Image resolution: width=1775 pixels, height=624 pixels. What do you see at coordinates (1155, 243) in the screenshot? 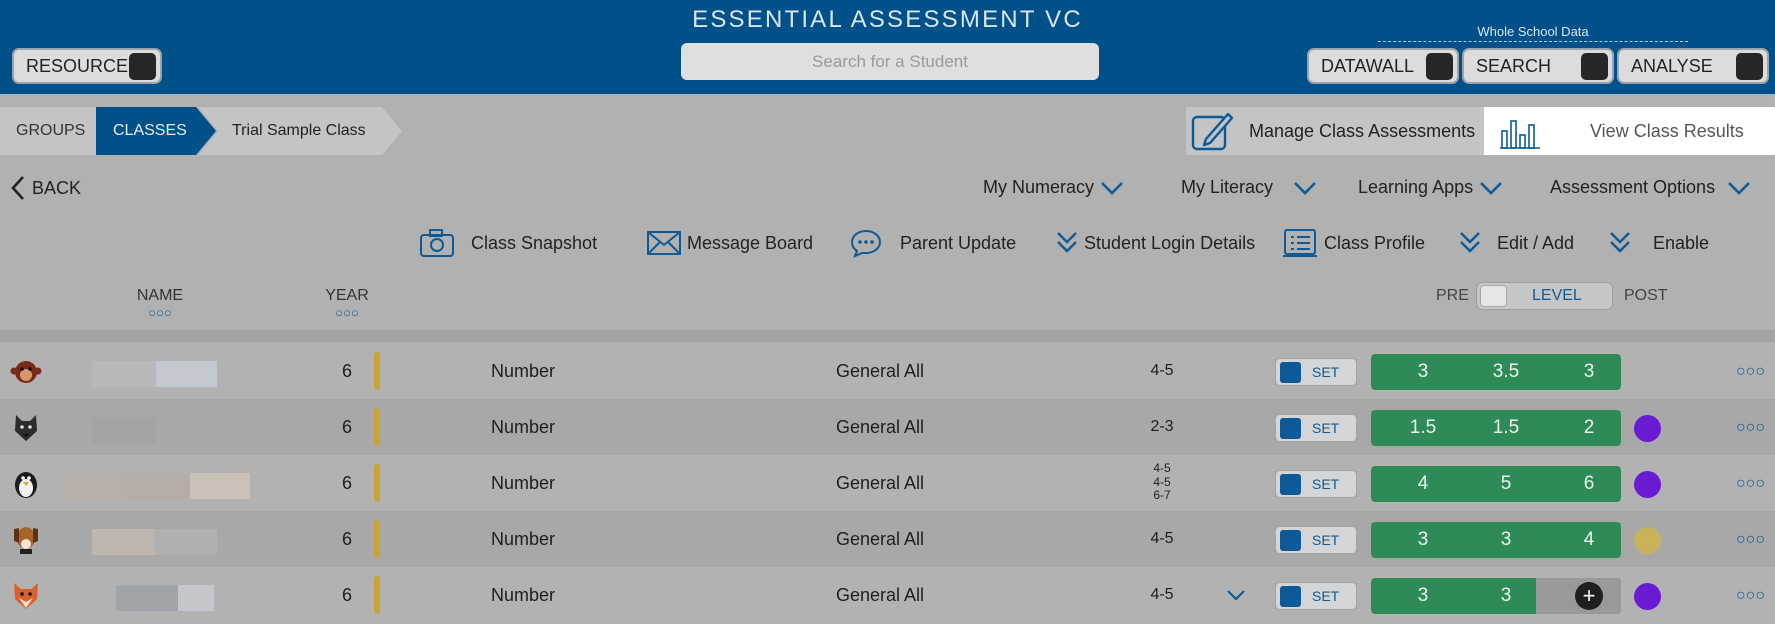
I see `student-login-details-button: Student Login Details` at bounding box center [1155, 243].